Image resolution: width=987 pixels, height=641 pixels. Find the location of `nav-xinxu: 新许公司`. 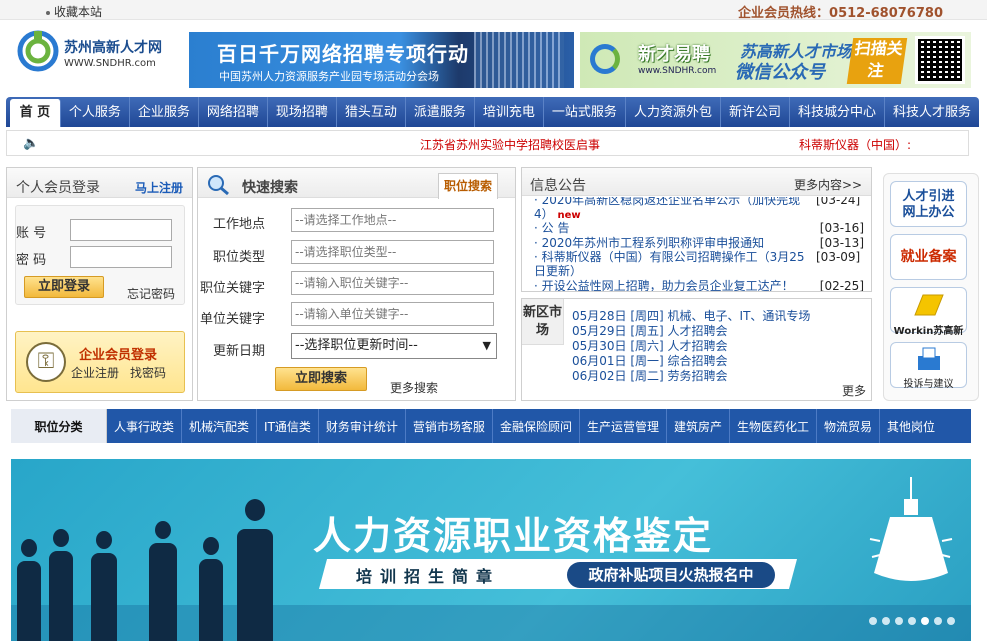

nav-xinxu: 新许公司 is located at coordinates (755, 112).